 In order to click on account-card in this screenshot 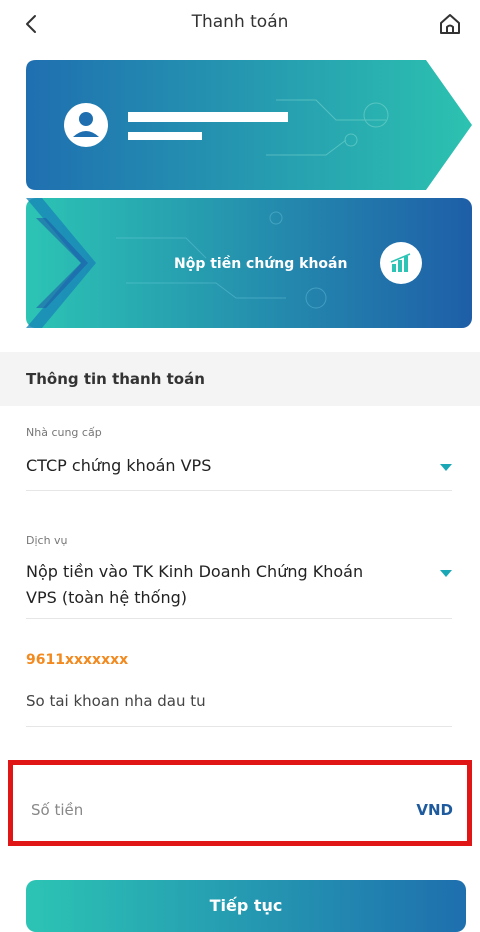, I will do `click(249, 125)`.